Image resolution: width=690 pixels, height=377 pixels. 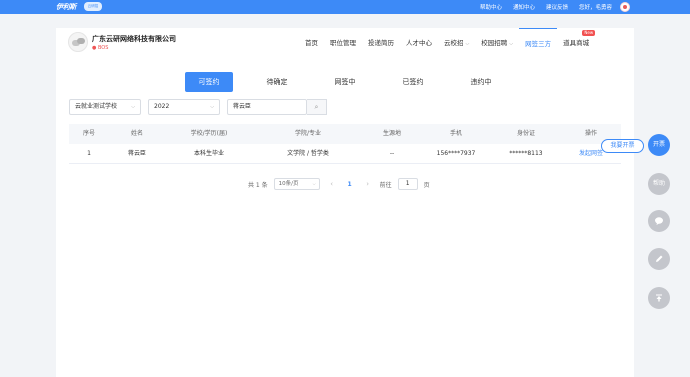 What do you see at coordinates (345, 7) in the screenshot?
I see `top-bar: 伊利斯 云研招 帮助中心 通知中心 建议反馈 您好，毛勇容` at bounding box center [345, 7].